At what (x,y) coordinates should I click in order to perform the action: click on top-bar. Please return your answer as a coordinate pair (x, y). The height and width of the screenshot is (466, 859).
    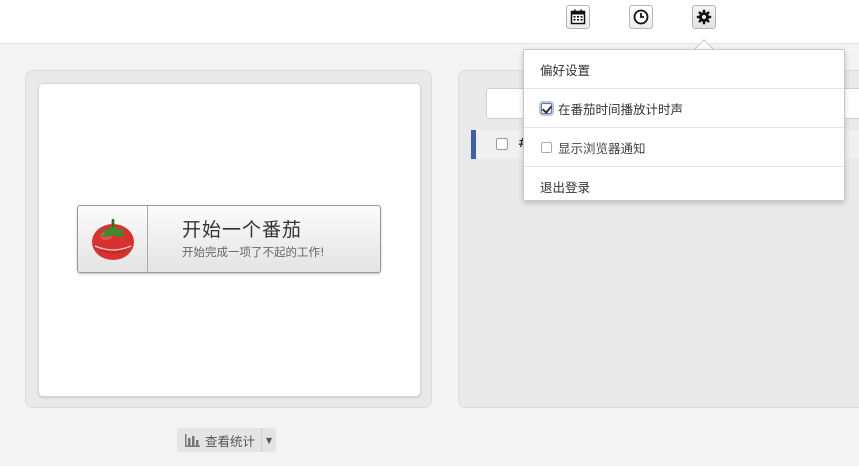
    Looking at the image, I should click on (429, 22).